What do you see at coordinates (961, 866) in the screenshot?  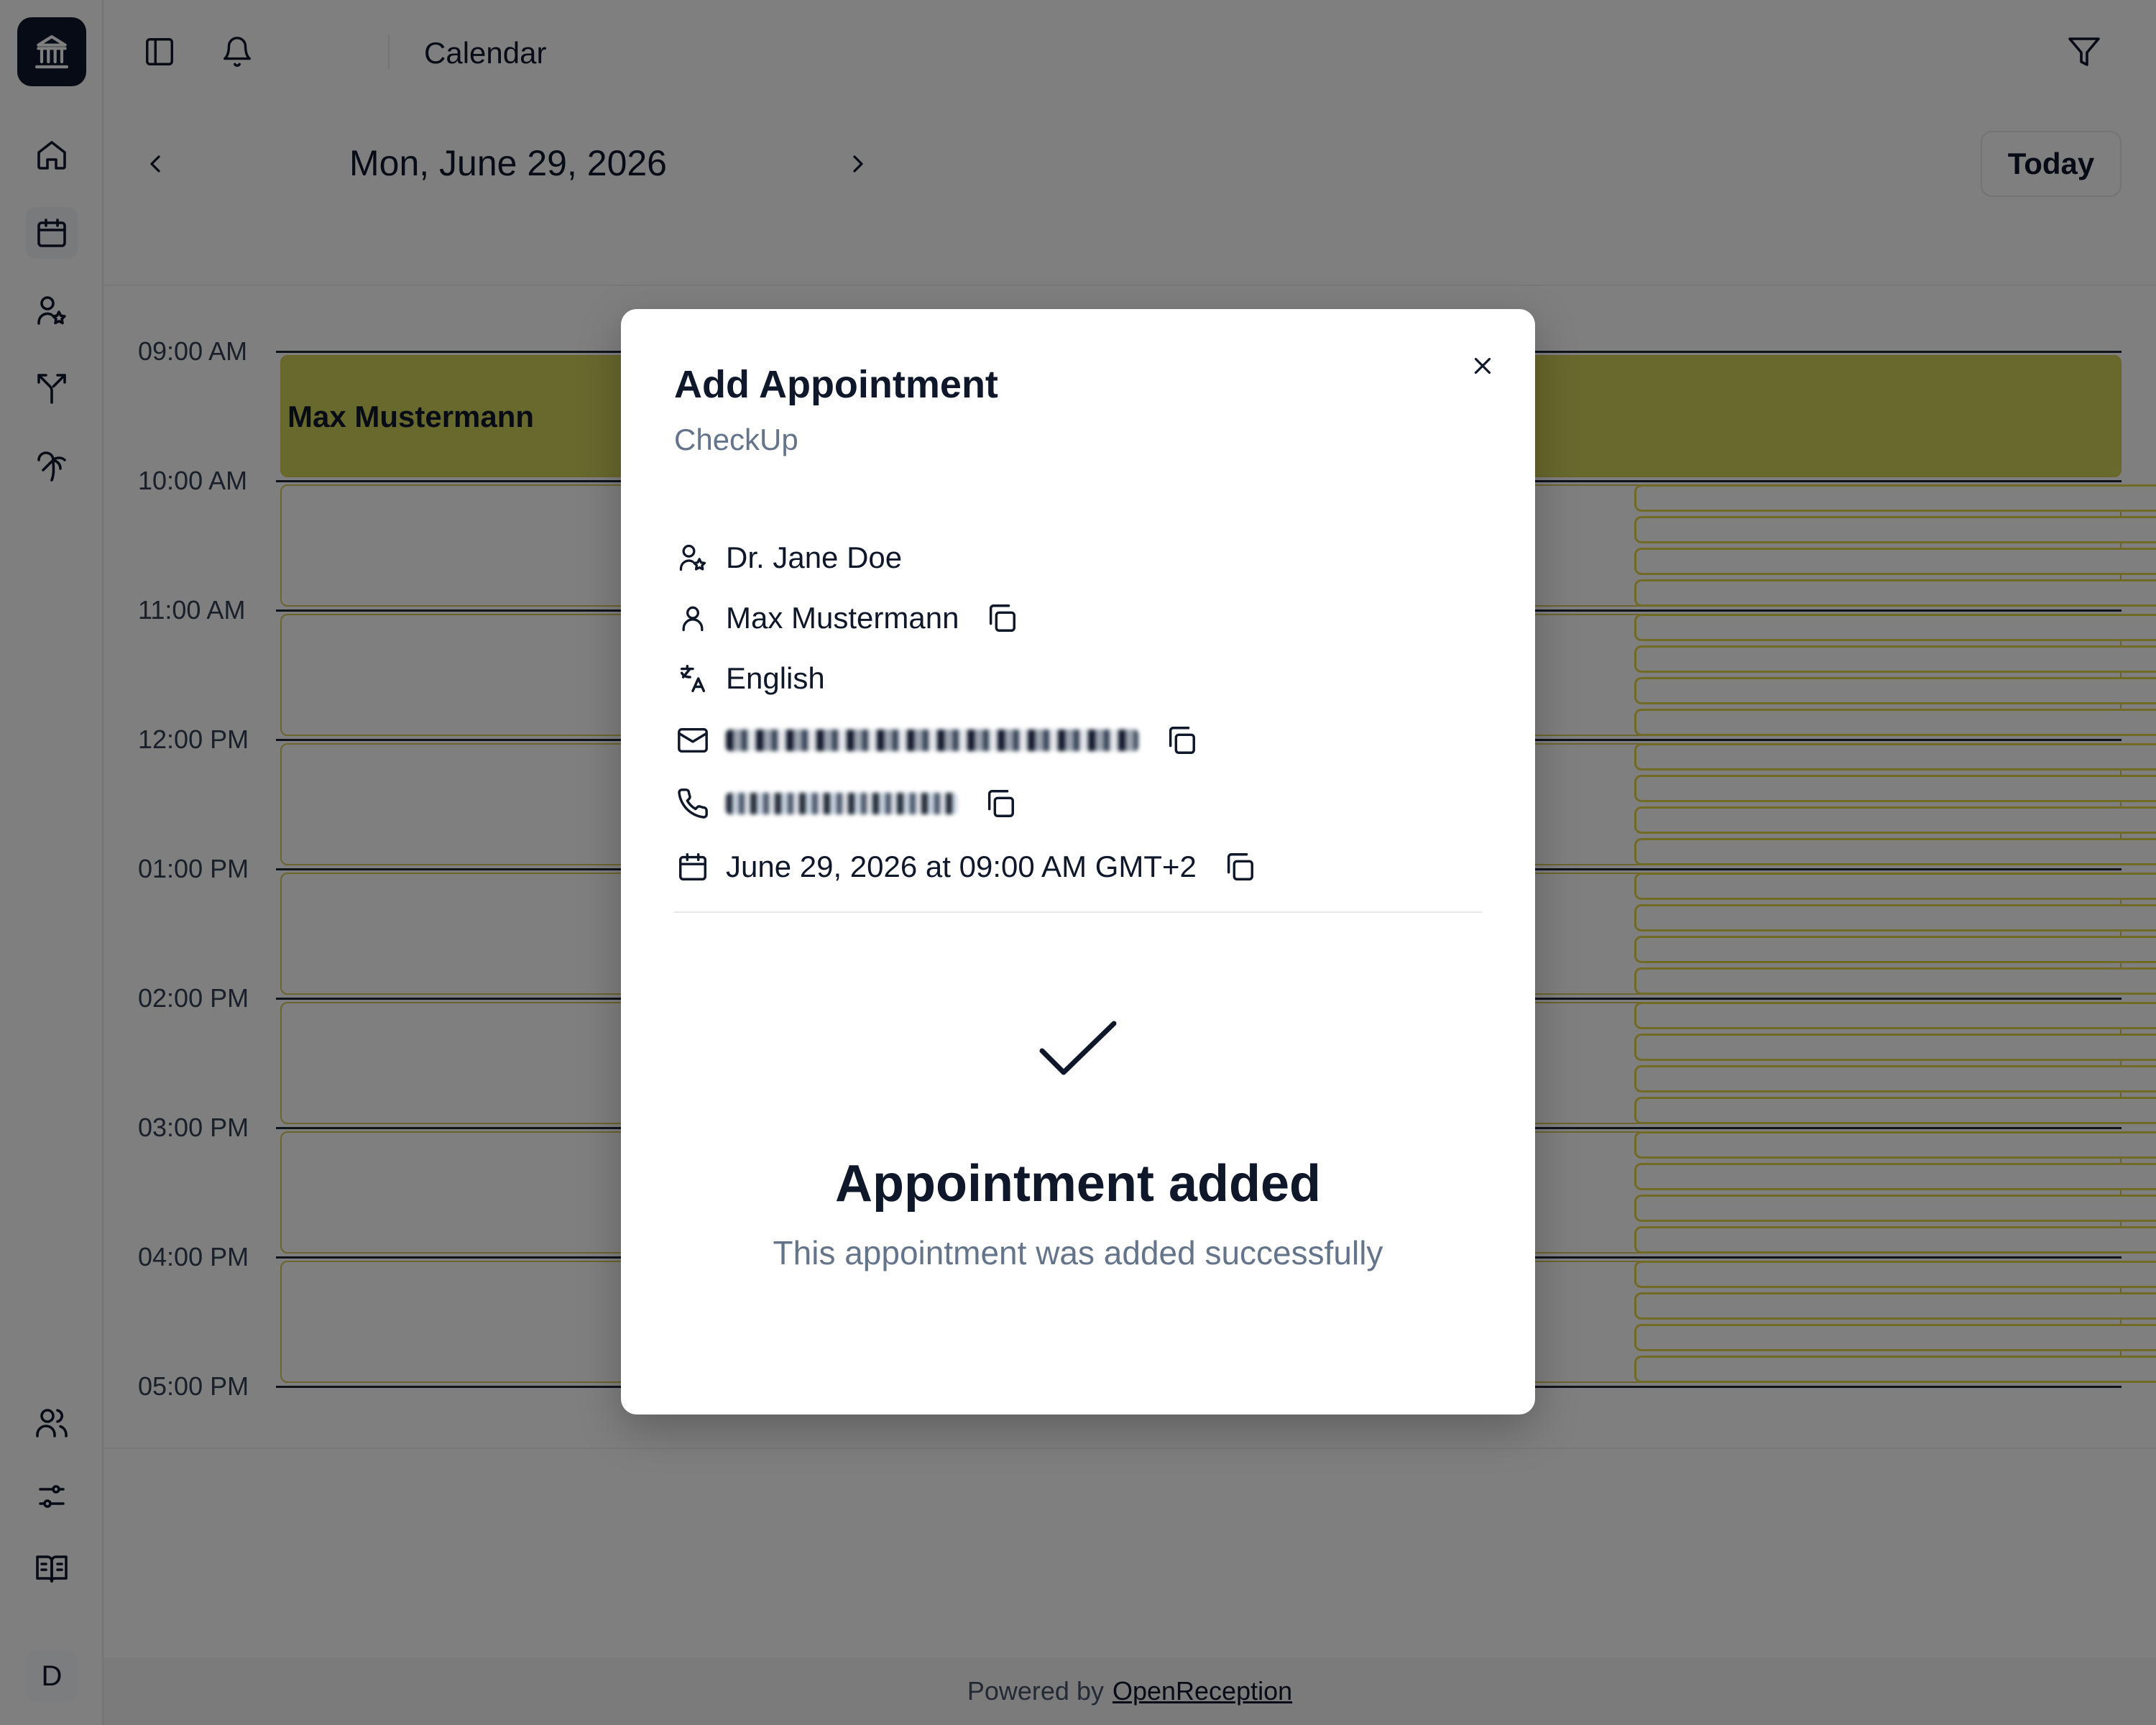 I see `appointment-datetime: June 29, 2026 at 09:00 AM GMT+2` at bounding box center [961, 866].